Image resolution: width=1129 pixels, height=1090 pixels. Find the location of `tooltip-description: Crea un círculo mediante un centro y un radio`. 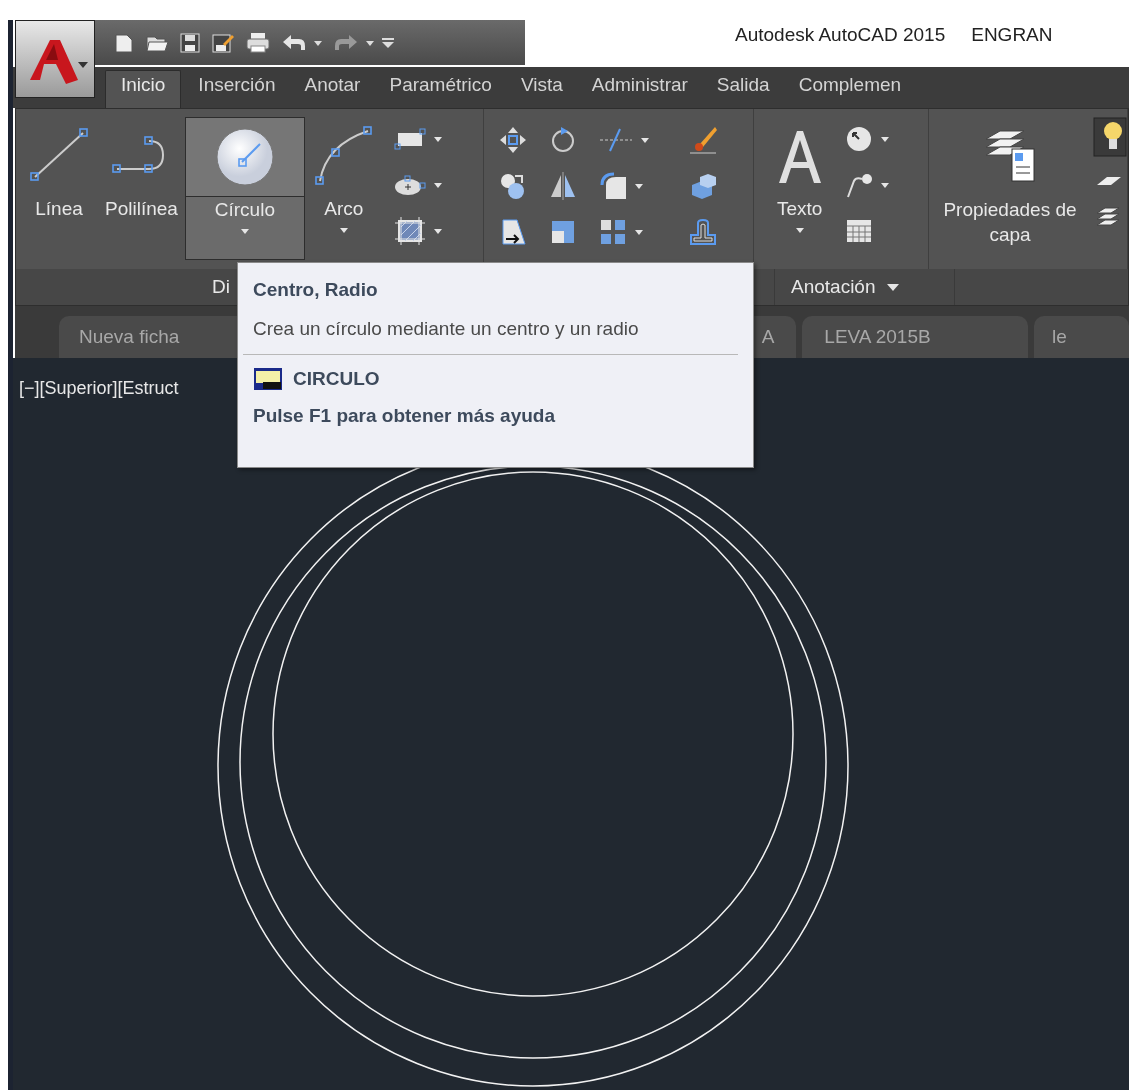

tooltip-description: Crea un círculo mediante un centro y un radio is located at coordinates (446, 329).